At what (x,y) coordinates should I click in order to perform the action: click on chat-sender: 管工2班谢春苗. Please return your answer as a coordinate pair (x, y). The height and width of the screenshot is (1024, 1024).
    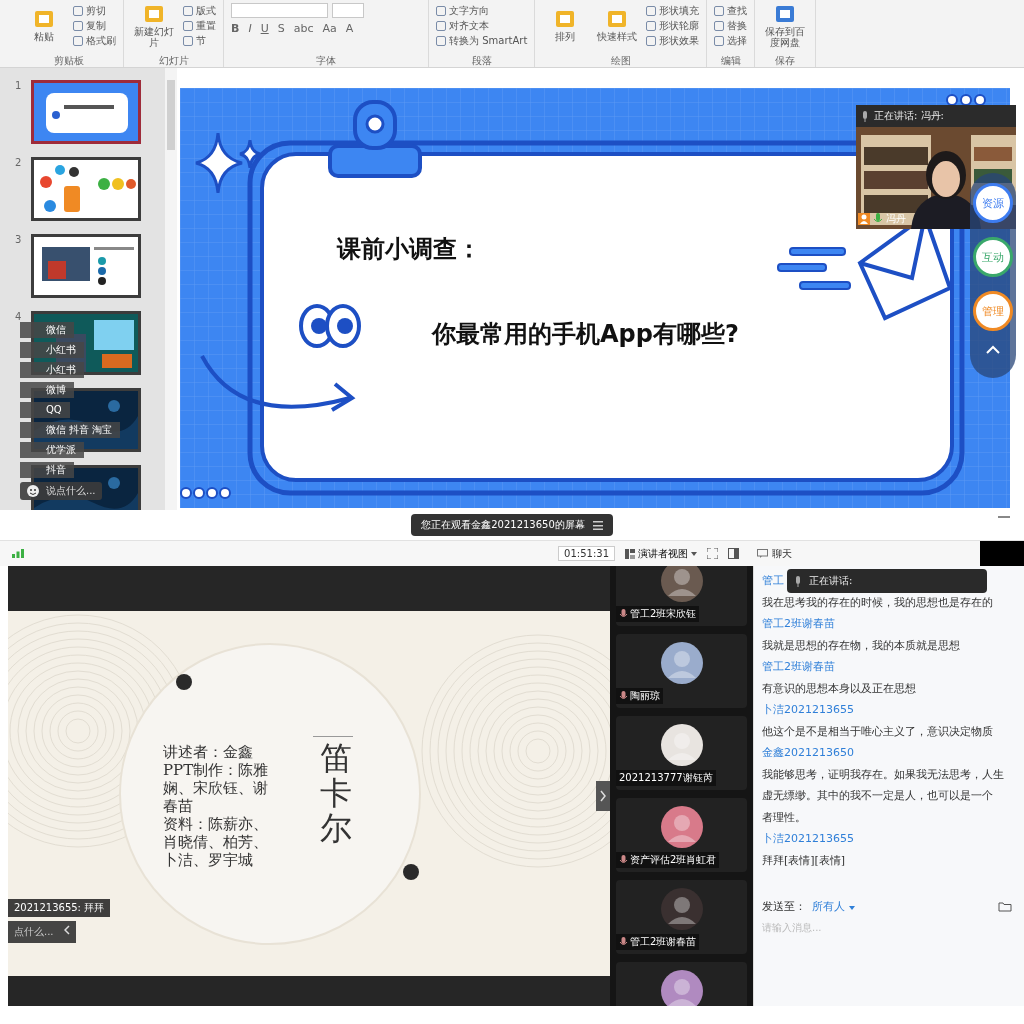
    Looking at the image, I should click on (798, 667).